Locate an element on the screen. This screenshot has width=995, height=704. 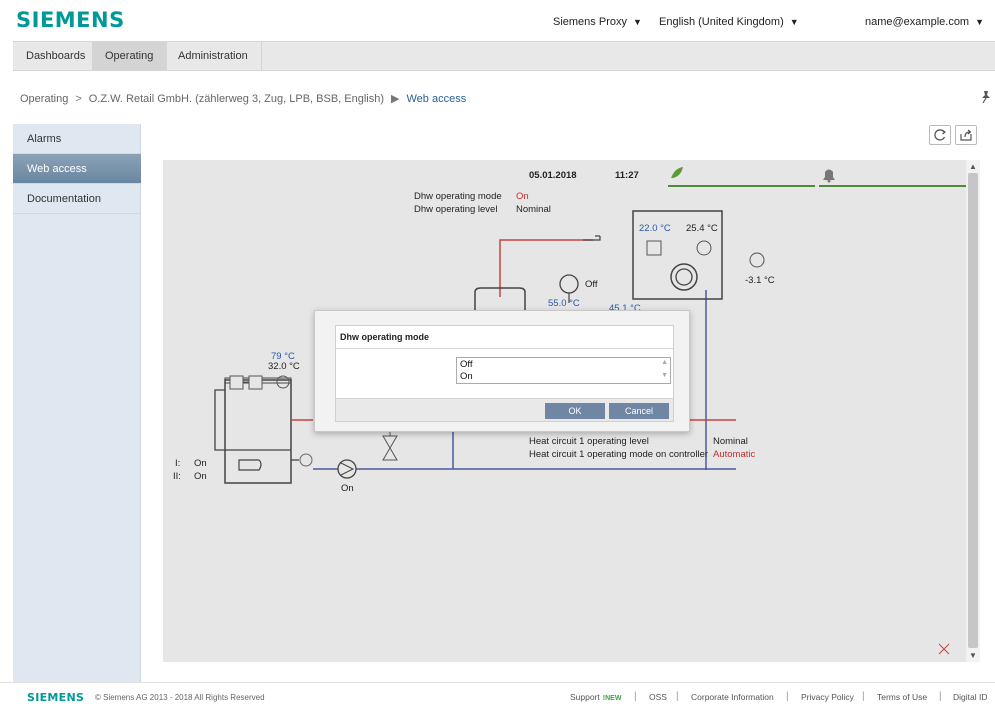
sidebar-item-web-access: Web access is located at coordinates (77, 169).